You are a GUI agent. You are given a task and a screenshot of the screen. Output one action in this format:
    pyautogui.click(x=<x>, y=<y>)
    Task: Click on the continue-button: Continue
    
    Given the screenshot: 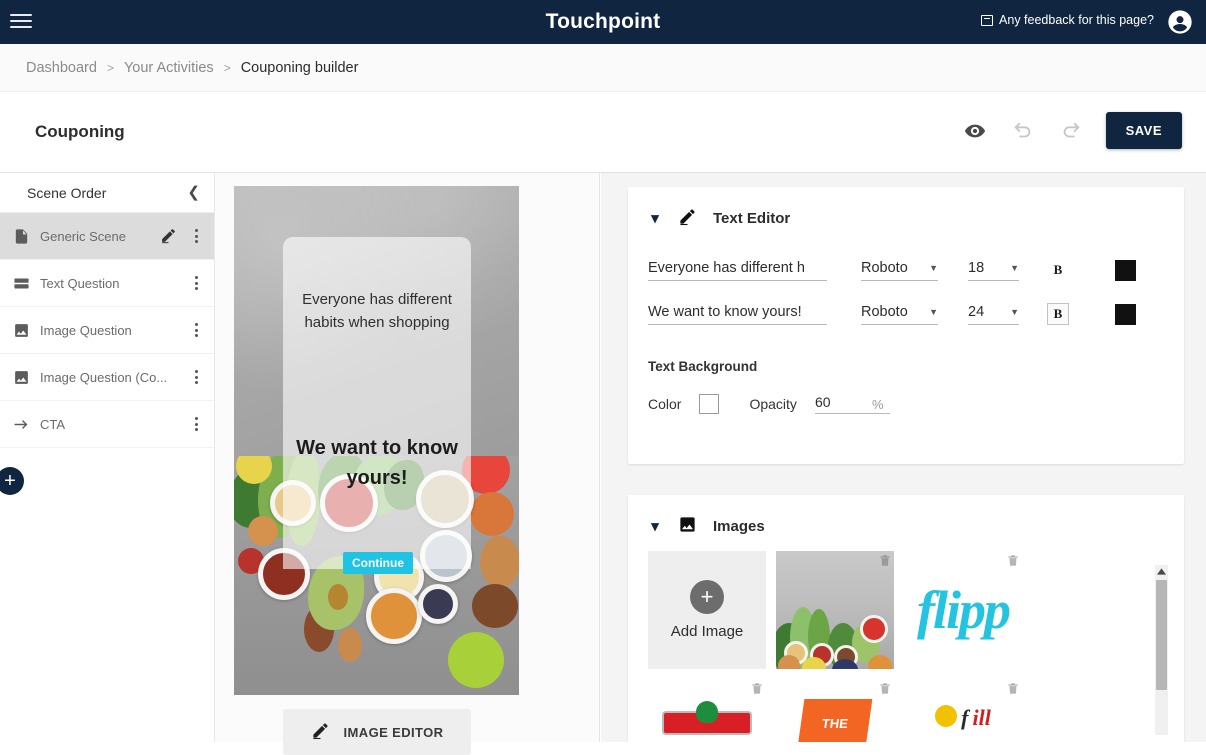 What is the action you would take?
    pyautogui.click(x=378, y=563)
    